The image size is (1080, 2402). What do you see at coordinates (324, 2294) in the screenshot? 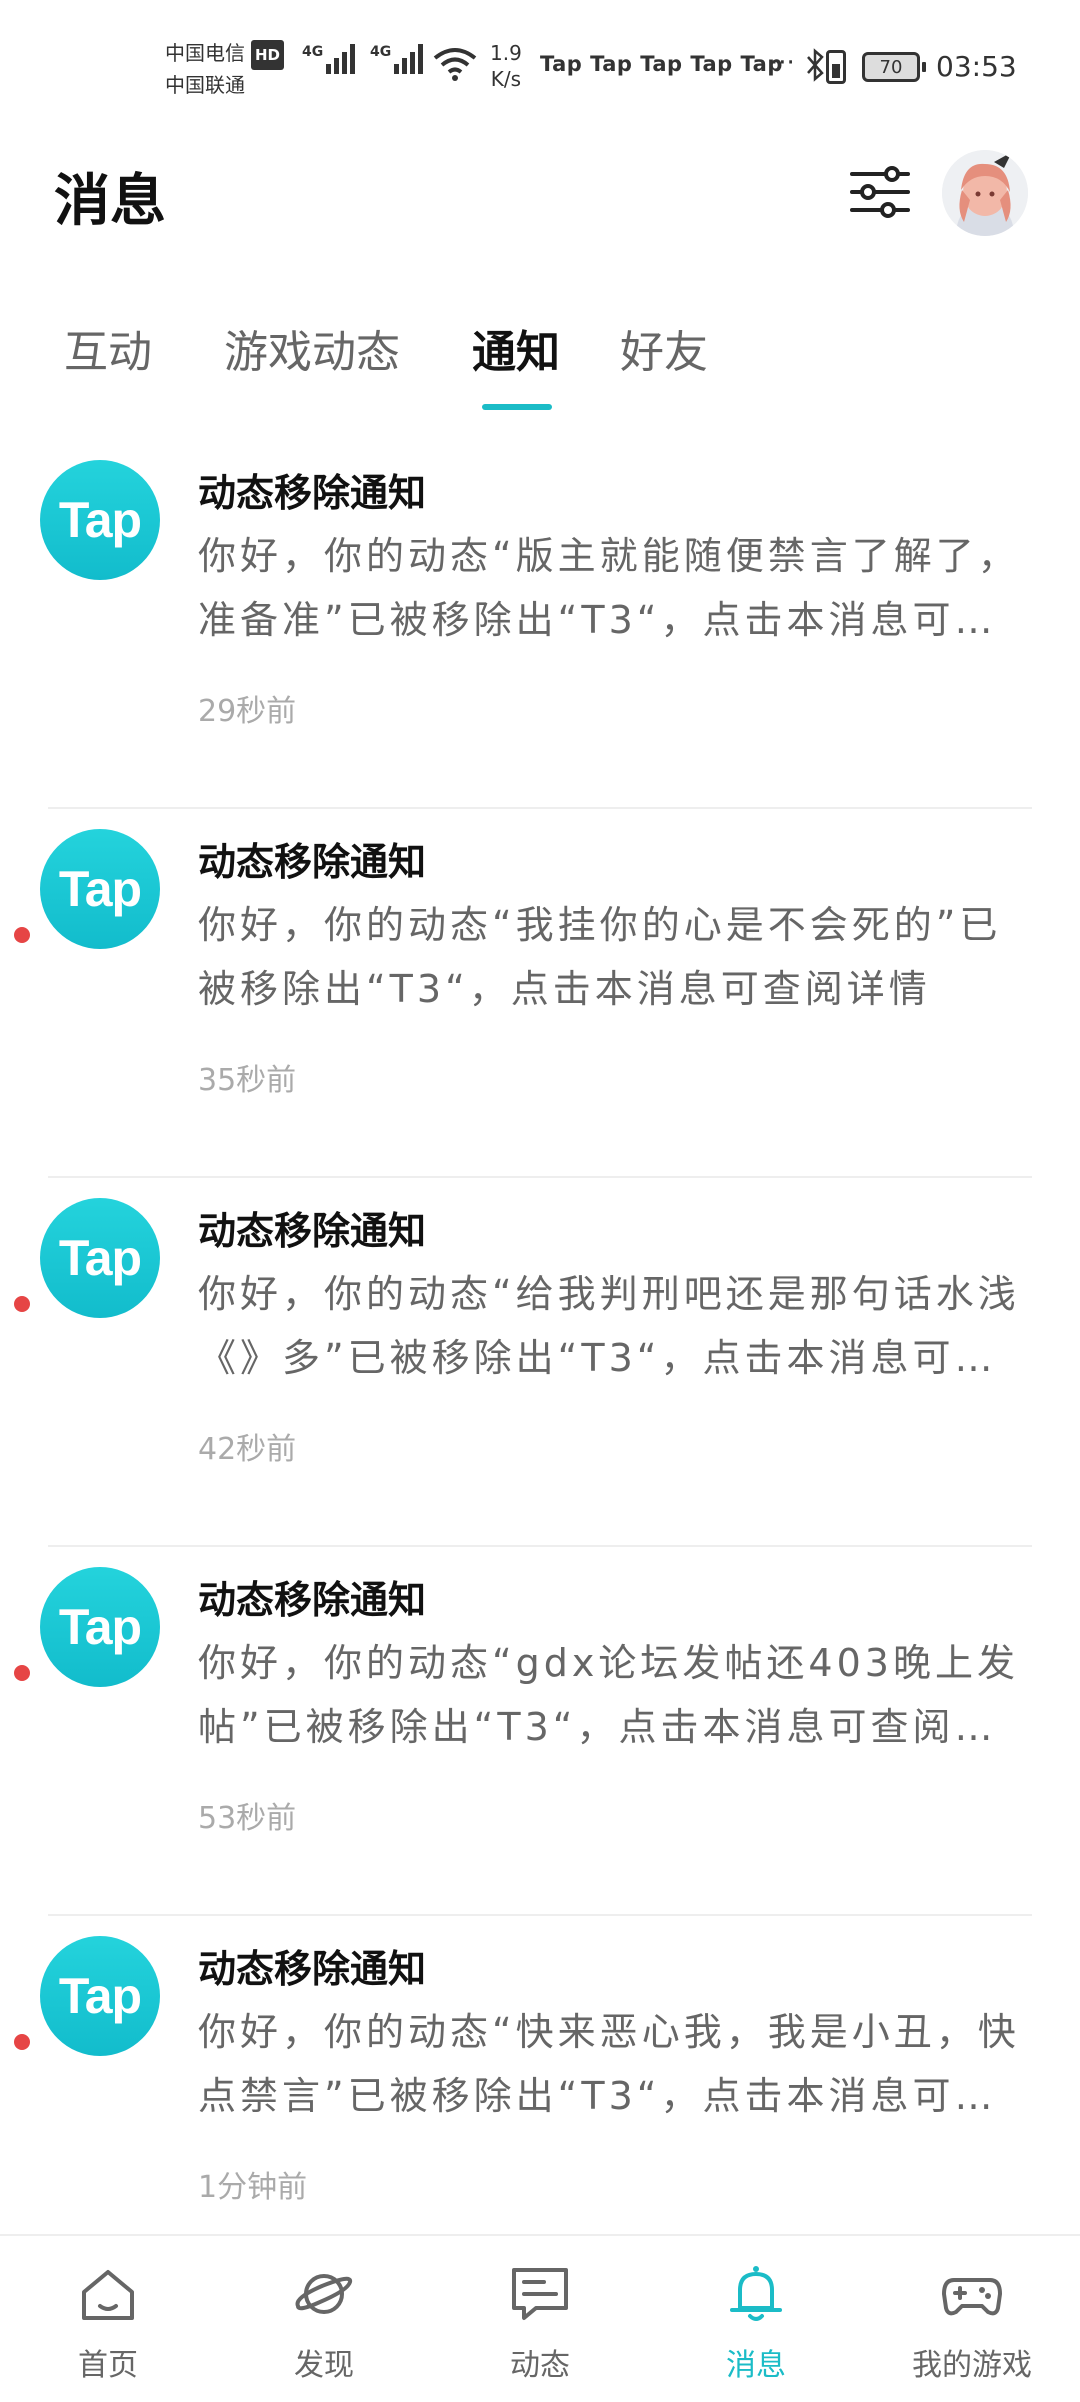
I see `planet-icon` at bounding box center [324, 2294].